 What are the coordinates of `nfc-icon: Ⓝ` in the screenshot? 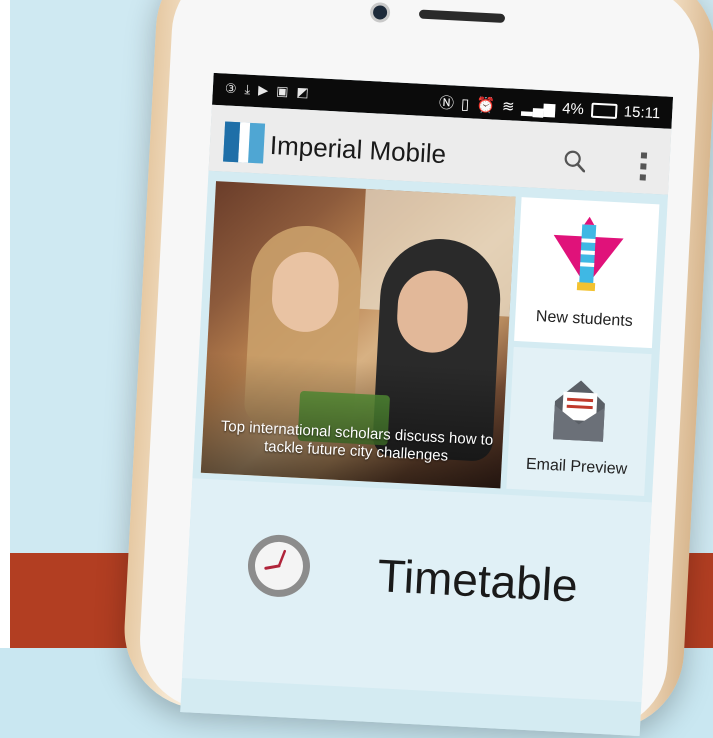 It's located at (446, 103).